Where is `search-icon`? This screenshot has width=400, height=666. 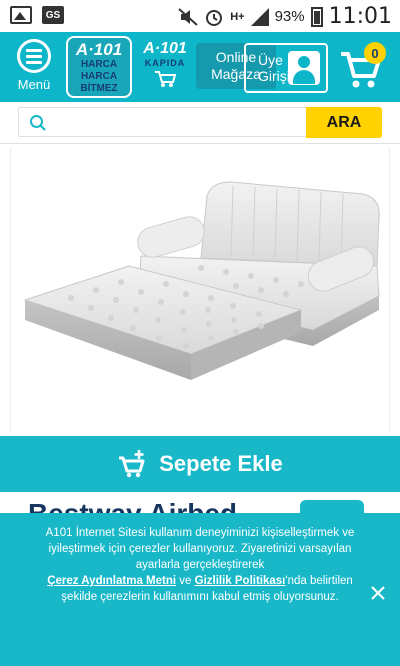 search-icon is located at coordinates (38, 123).